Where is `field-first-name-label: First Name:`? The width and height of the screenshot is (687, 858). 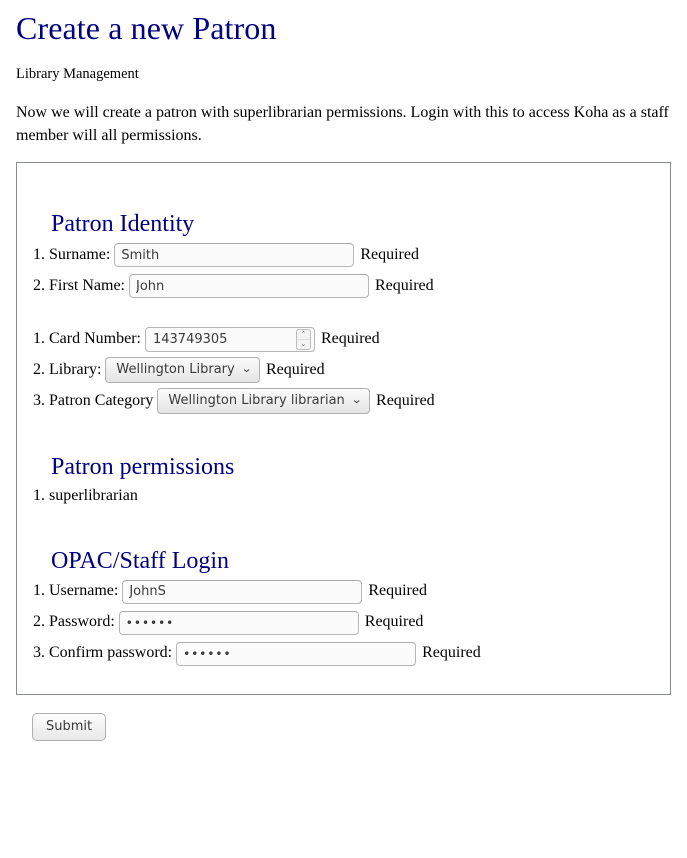 field-first-name-label: First Name: is located at coordinates (87, 285).